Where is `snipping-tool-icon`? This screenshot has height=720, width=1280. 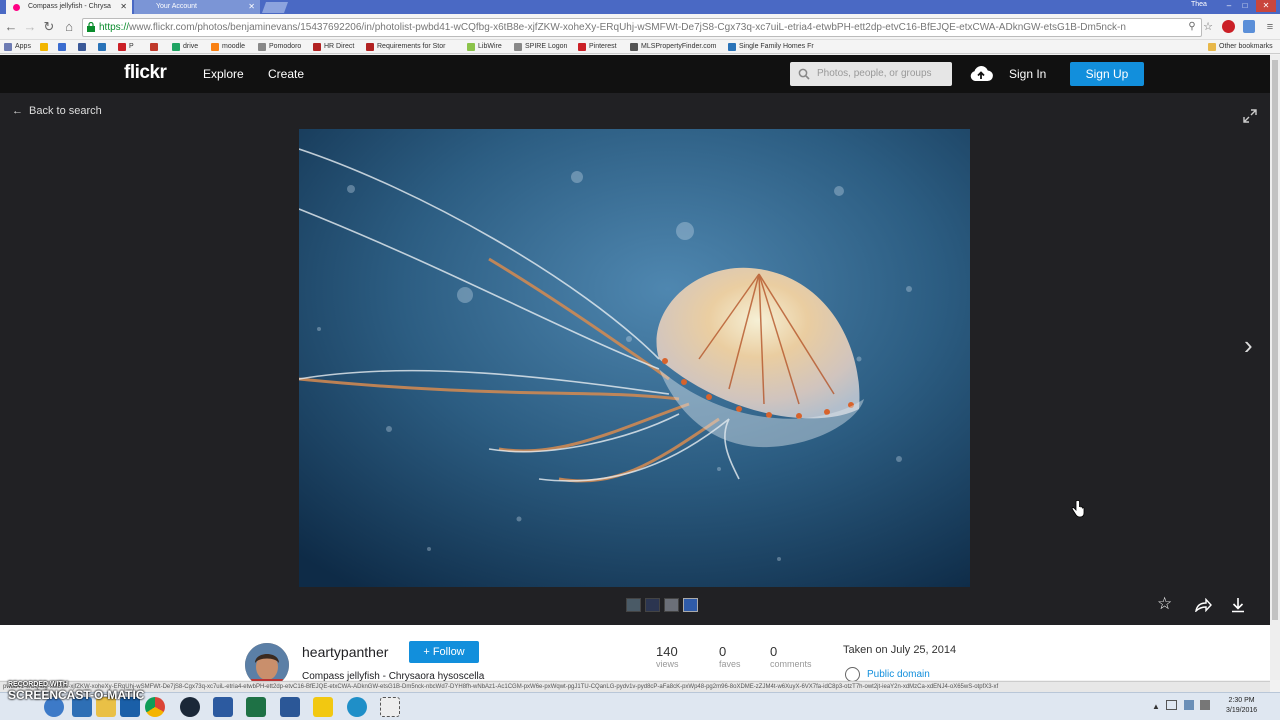 snipping-tool-icon is located at coordinates (390, 707).